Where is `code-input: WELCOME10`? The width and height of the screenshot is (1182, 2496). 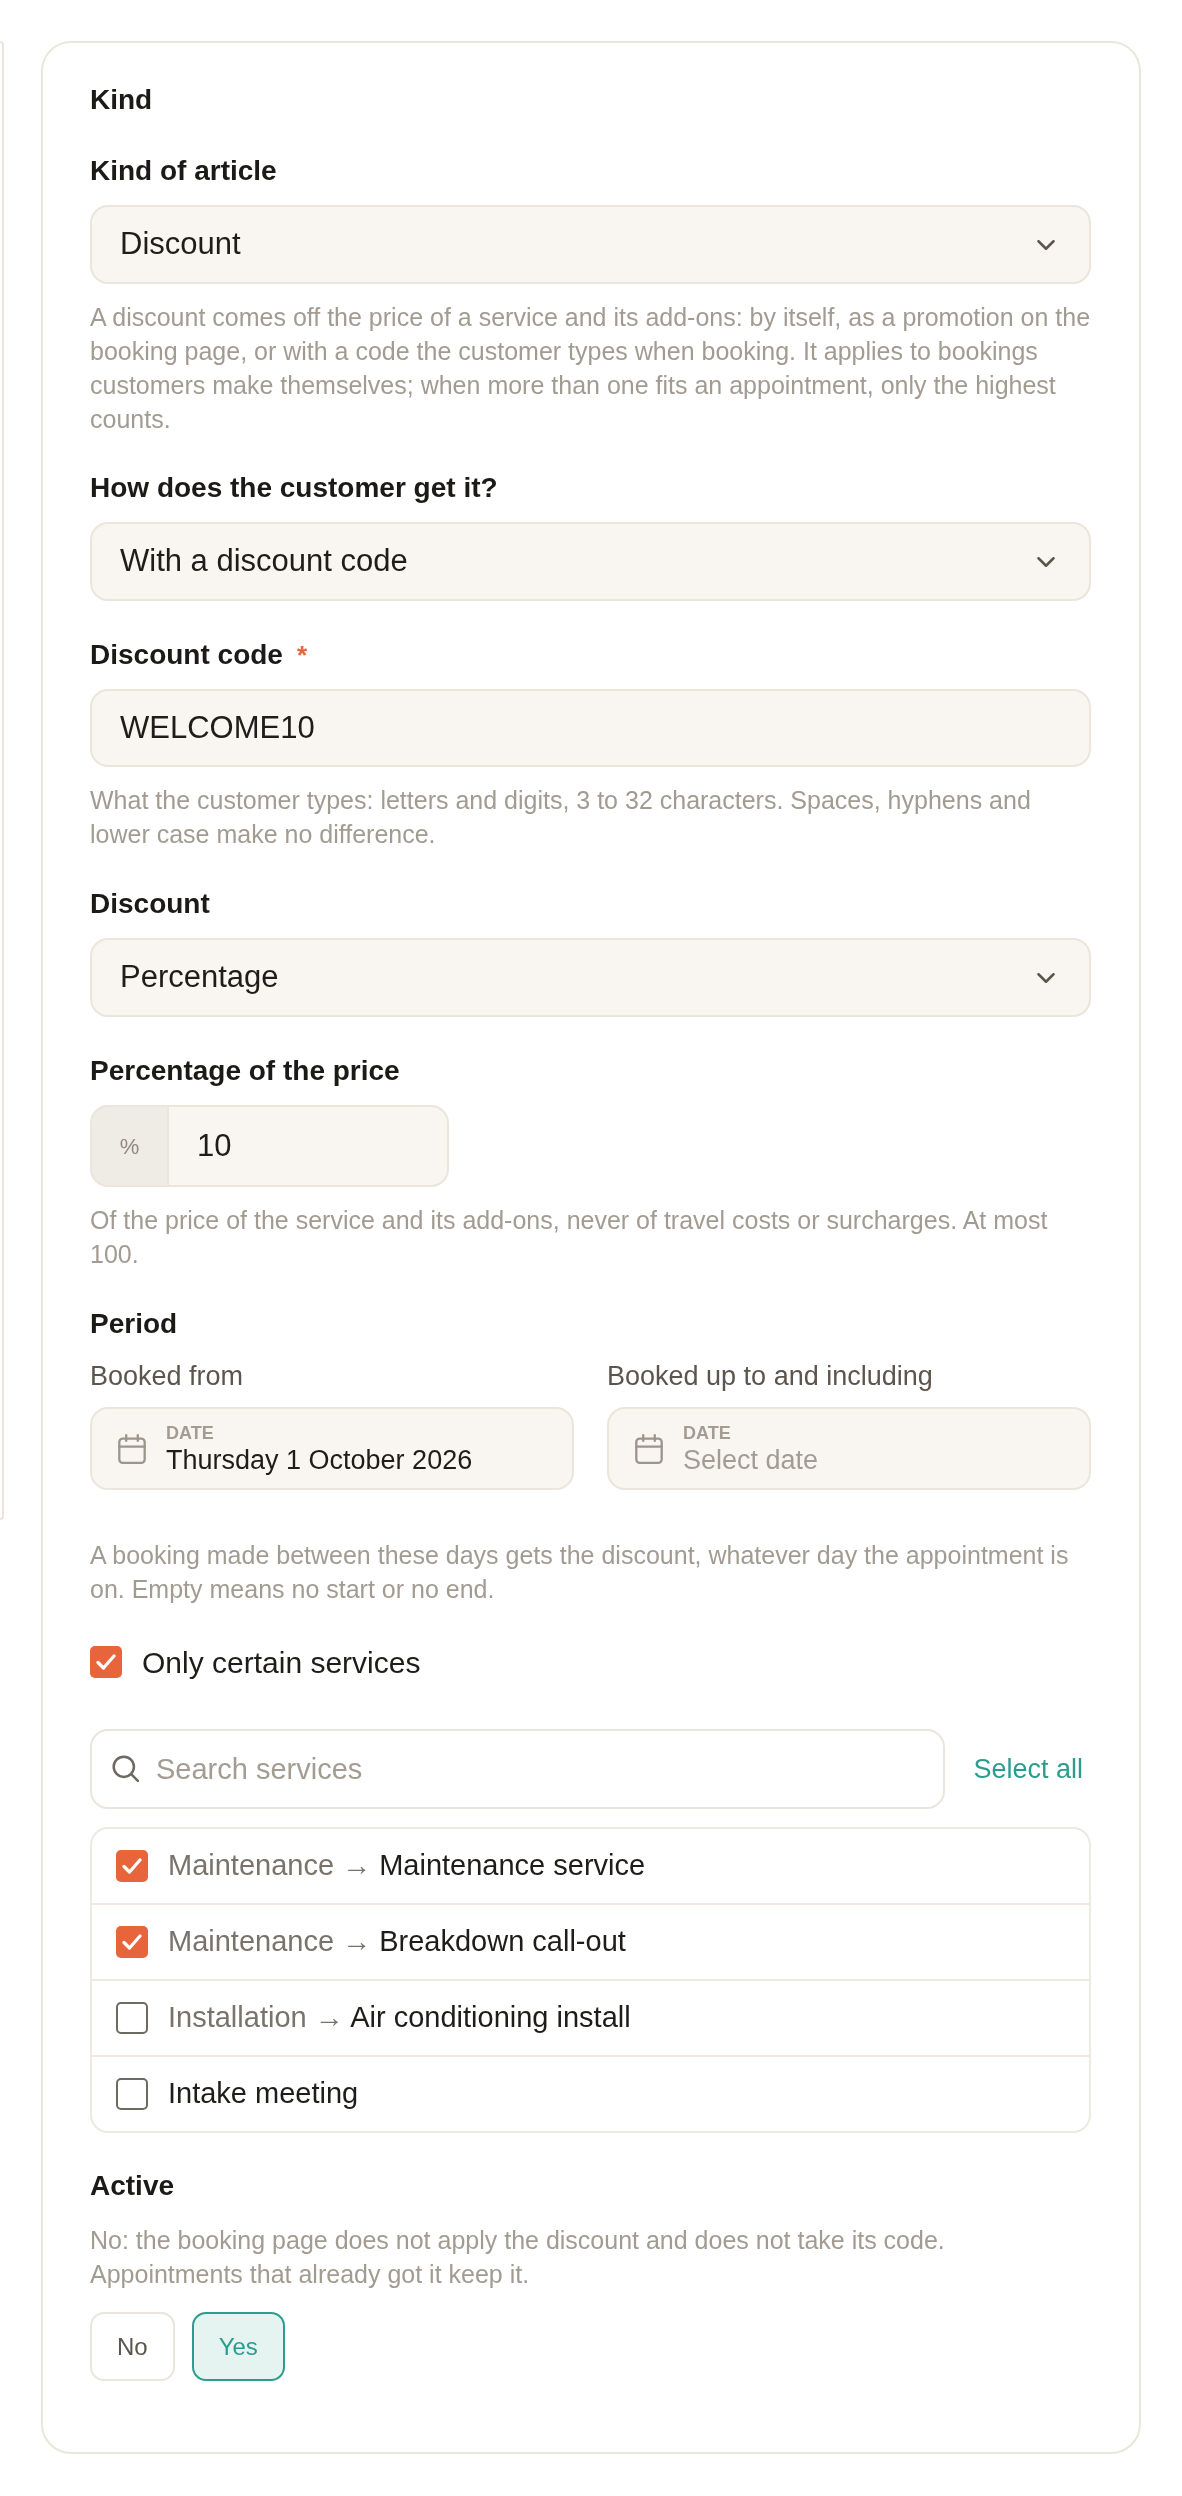 code-input: WELCOME10 is located at coordinates (590, 728).